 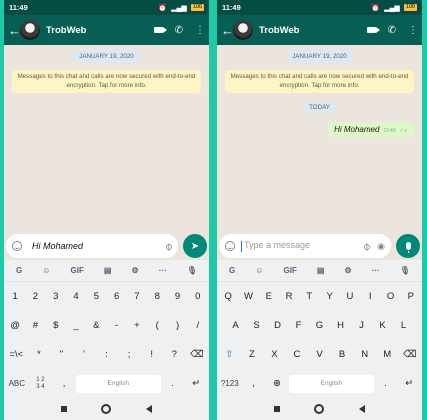 What do you see at coordinates (252, 354) in the screenshot?
I see `key: Z` at bounding box center [252, 354].